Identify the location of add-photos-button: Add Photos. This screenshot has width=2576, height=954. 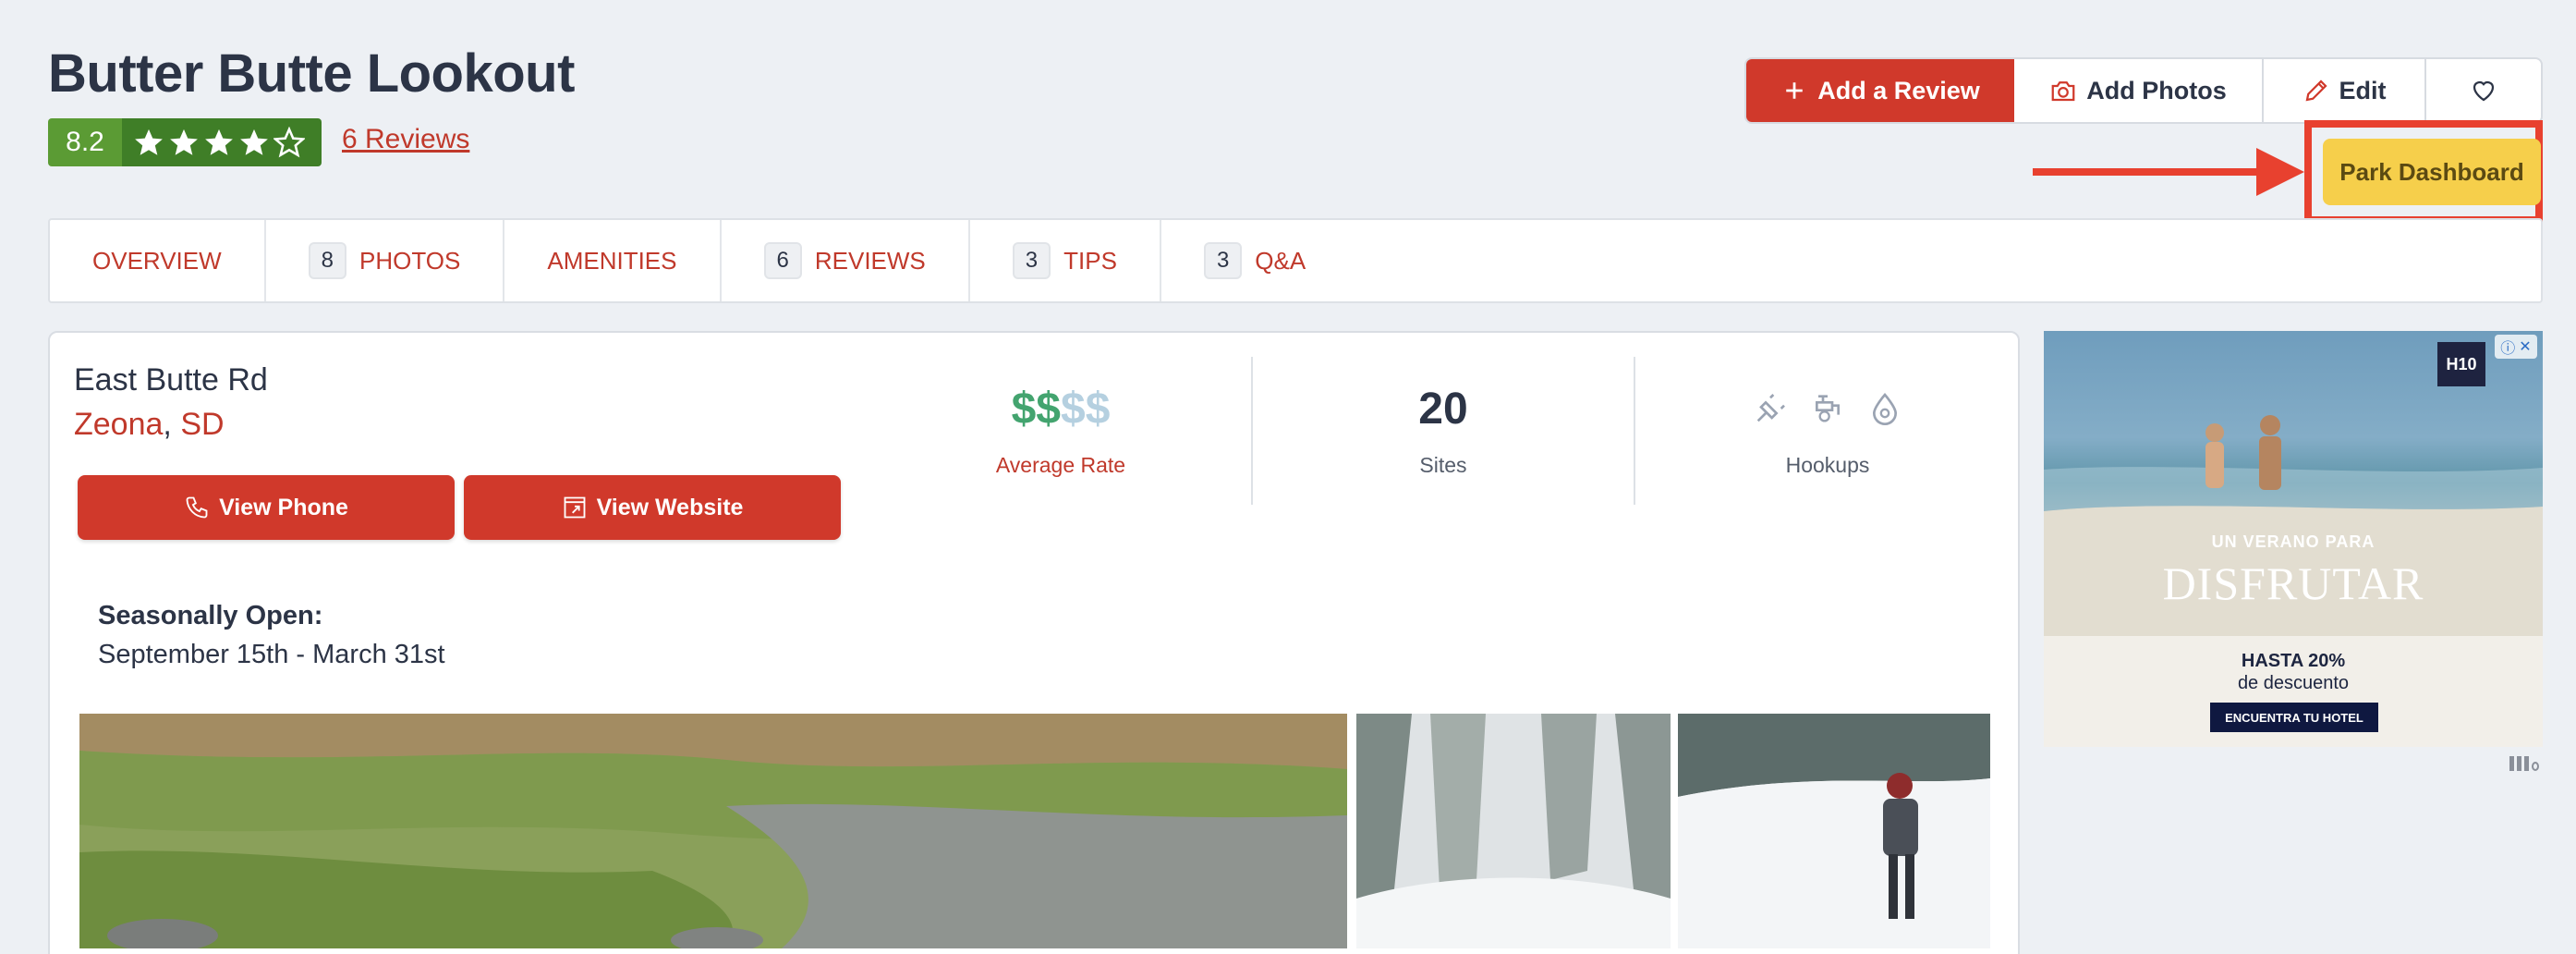
(2139, 90).